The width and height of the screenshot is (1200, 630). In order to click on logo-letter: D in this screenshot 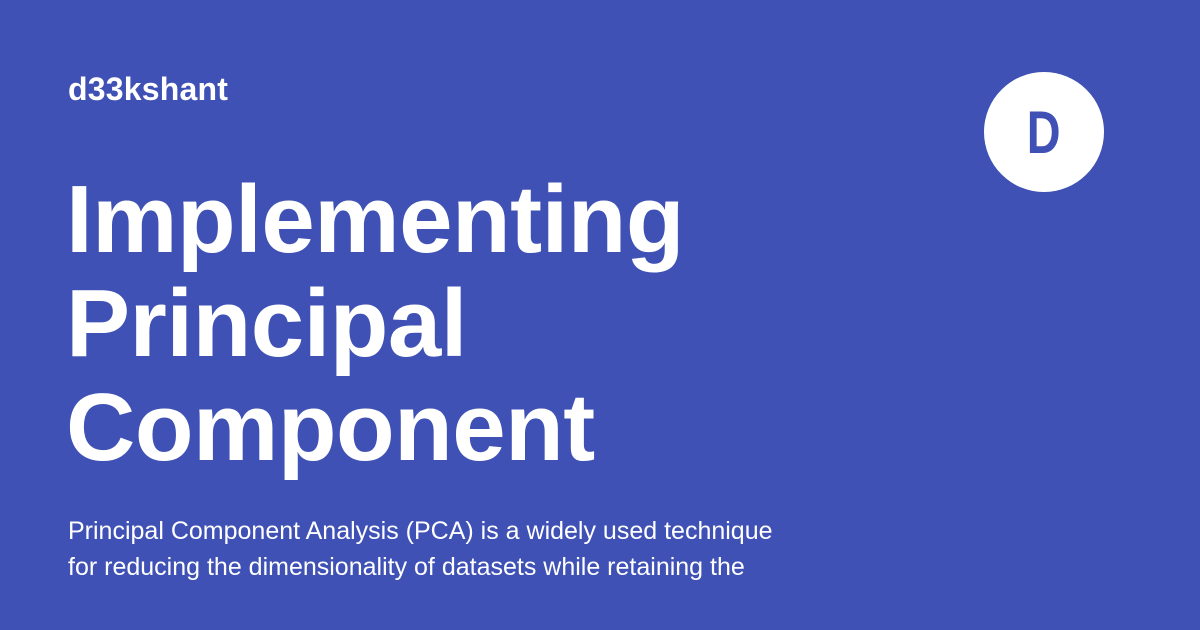, I will do `click(1044, 132)`.